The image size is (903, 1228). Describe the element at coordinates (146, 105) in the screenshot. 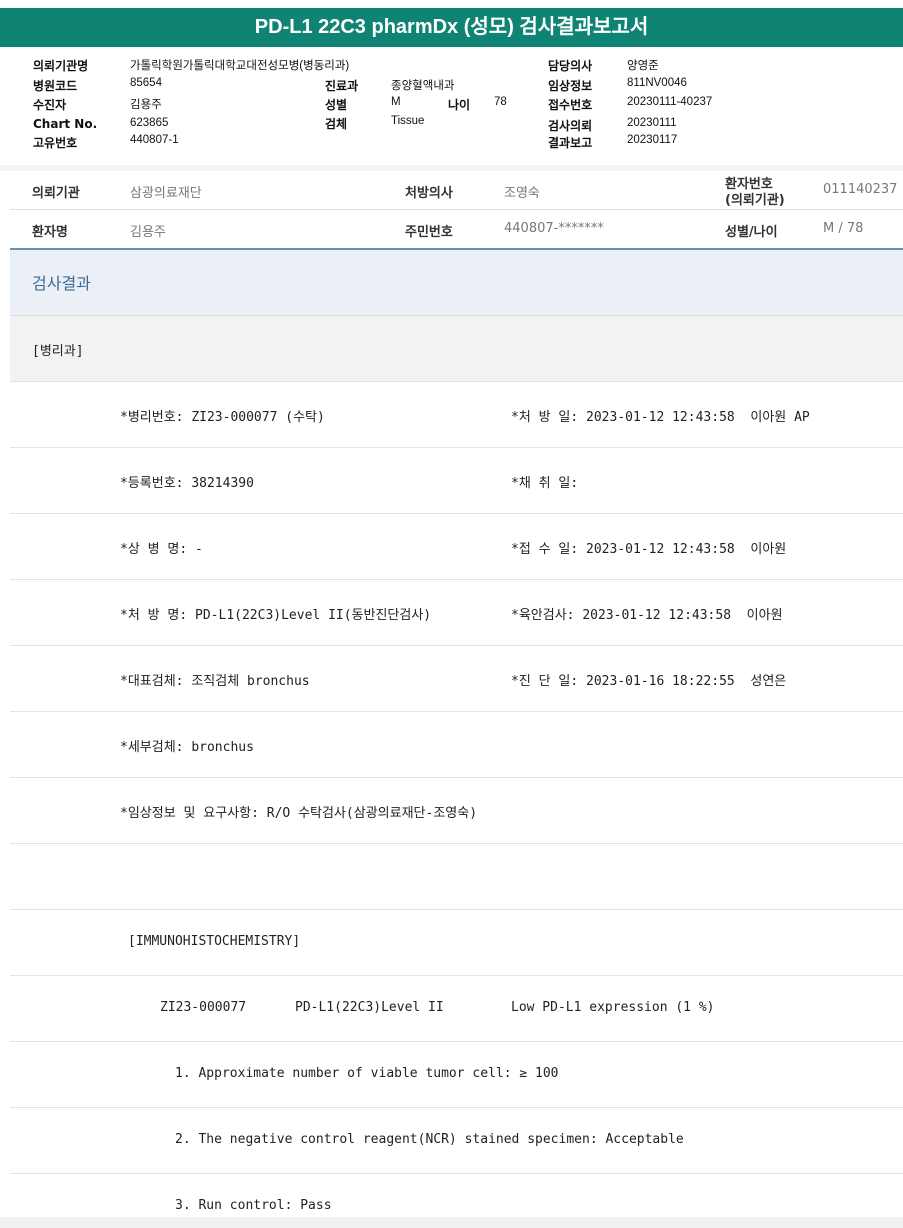

I see `examinee-value: 김용주` at that location.